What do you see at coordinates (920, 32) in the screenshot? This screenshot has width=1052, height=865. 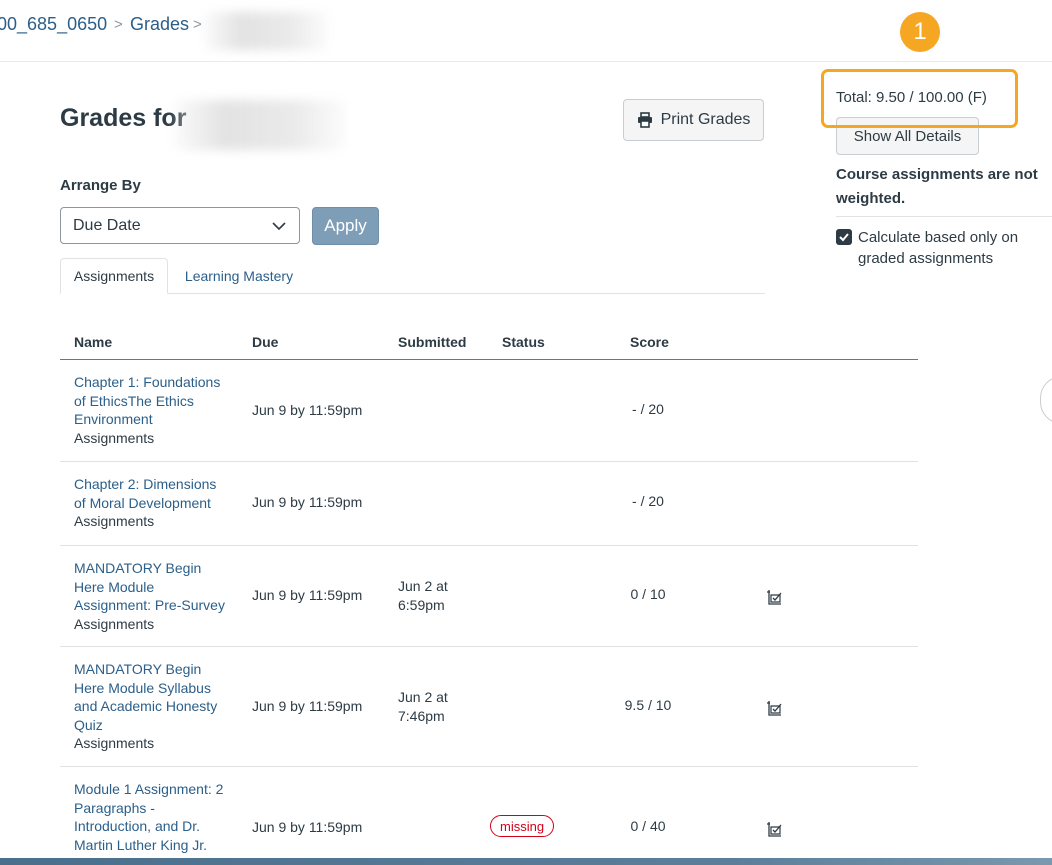 I see `annotation-marker: 1` at bounding box center [920, 32].